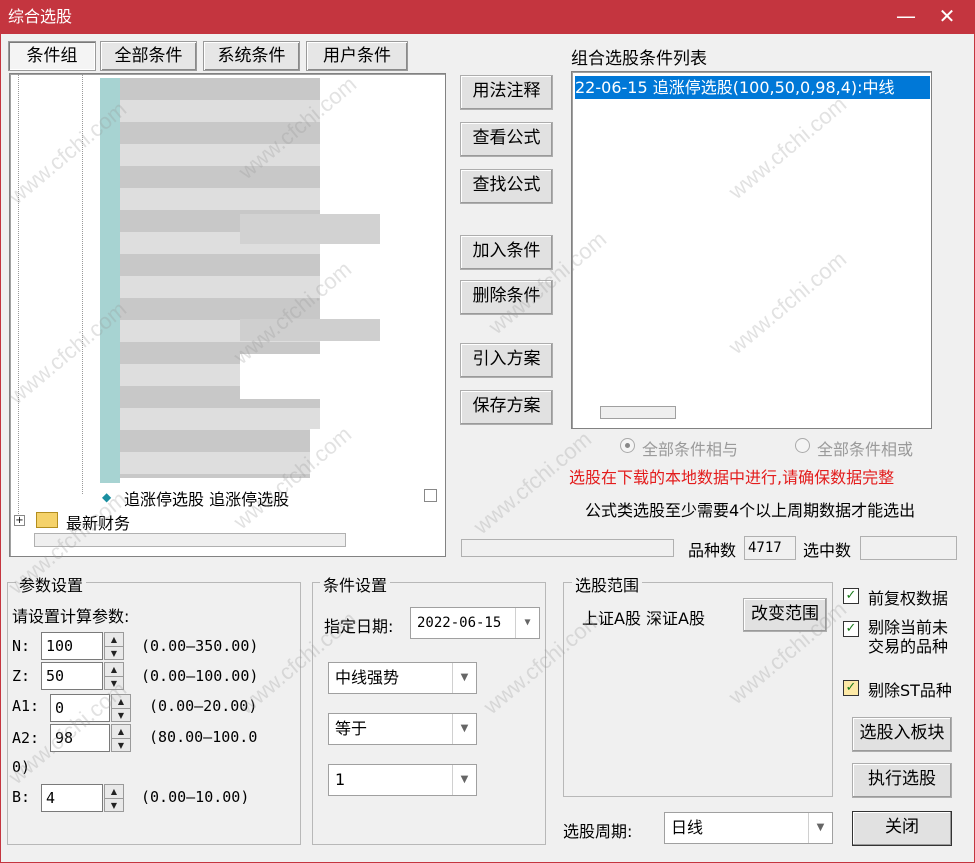 The width and height of the screenshot is (975, 863). Describe the element at coordinates (367, 677) in the screenshot. I see `indicator-value: 中线强势` at that location.